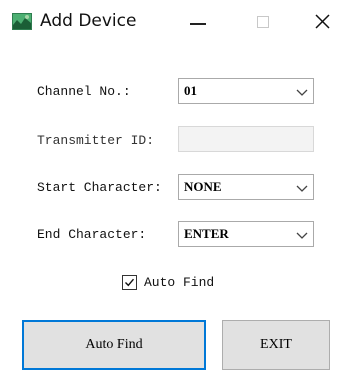  What do you see at coordinates (174, 22) in the screenshot?
I see `title-bar: Add Device` at bounding box center [174, 22].